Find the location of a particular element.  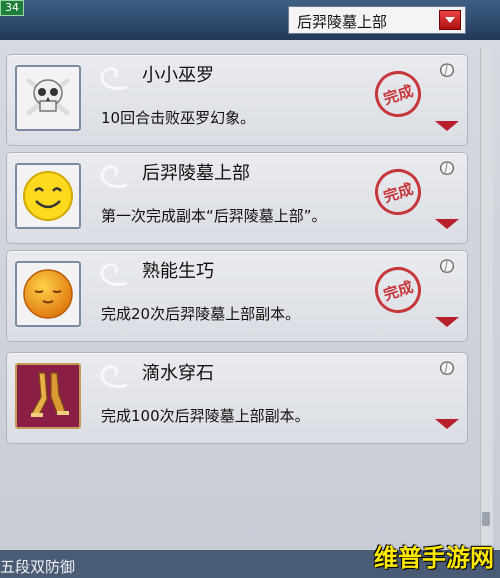

bottom-label: 五段双防御 is located at coordinates (38, 567).